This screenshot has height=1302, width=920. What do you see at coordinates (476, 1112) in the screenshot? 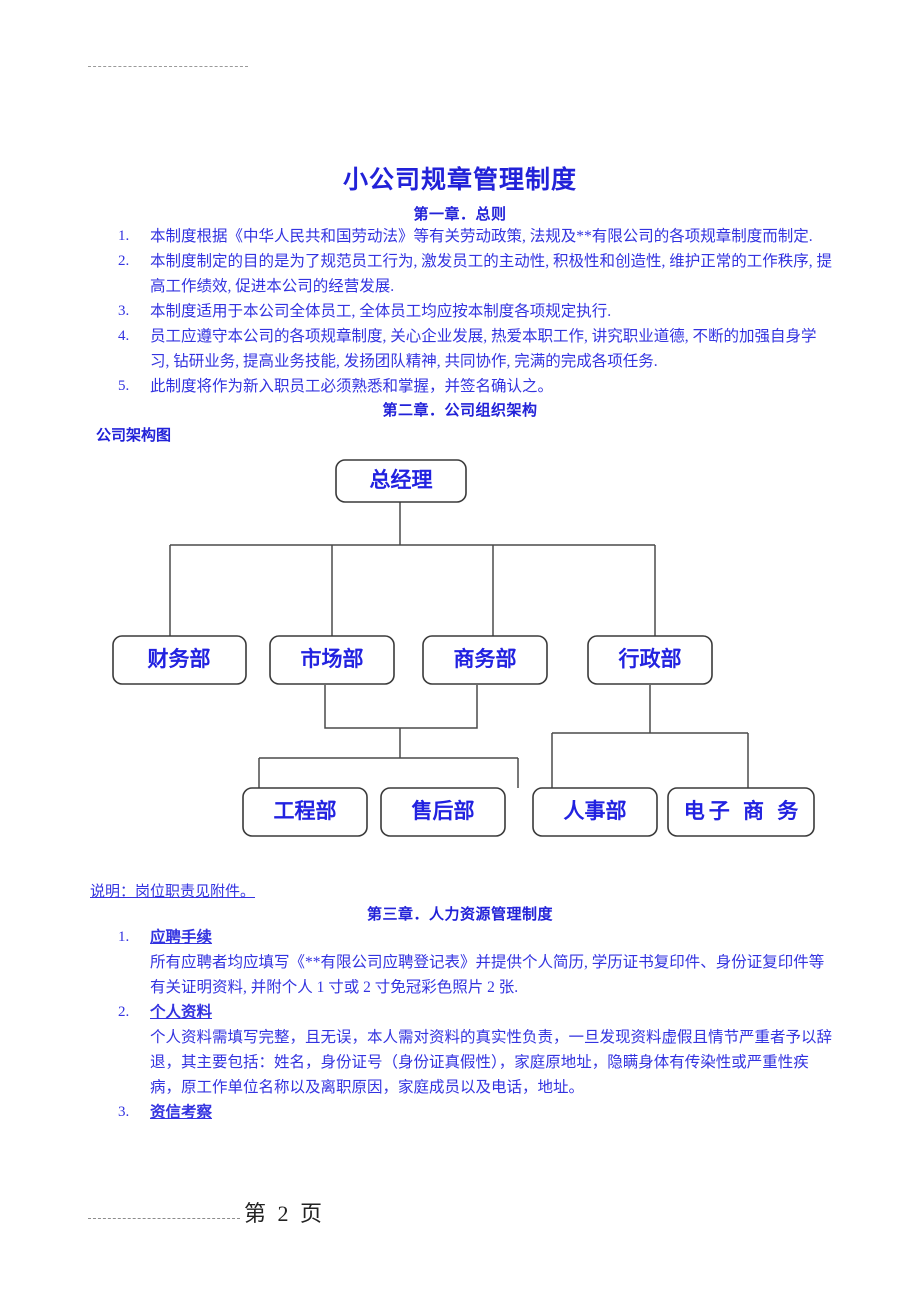
I see `list-item: 3. 资信考察` at bounding box center [476, 1112].